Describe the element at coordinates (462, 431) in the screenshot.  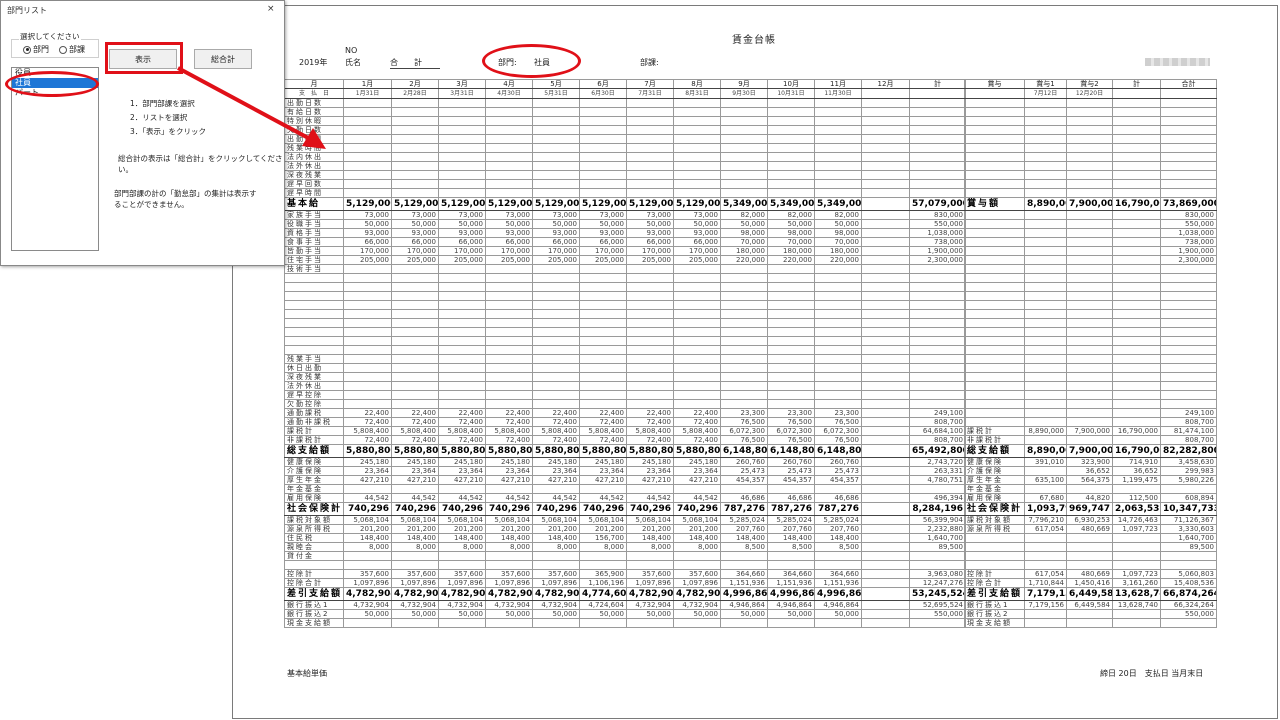
I see `table-cell: 5,808,400` at that location.